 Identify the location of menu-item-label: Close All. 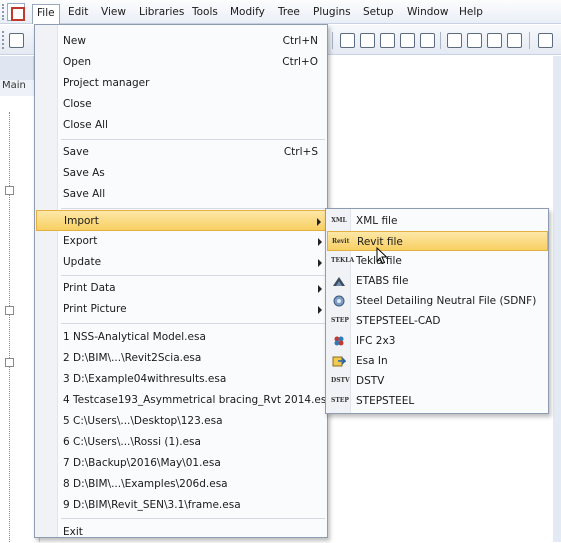
(85, 125).